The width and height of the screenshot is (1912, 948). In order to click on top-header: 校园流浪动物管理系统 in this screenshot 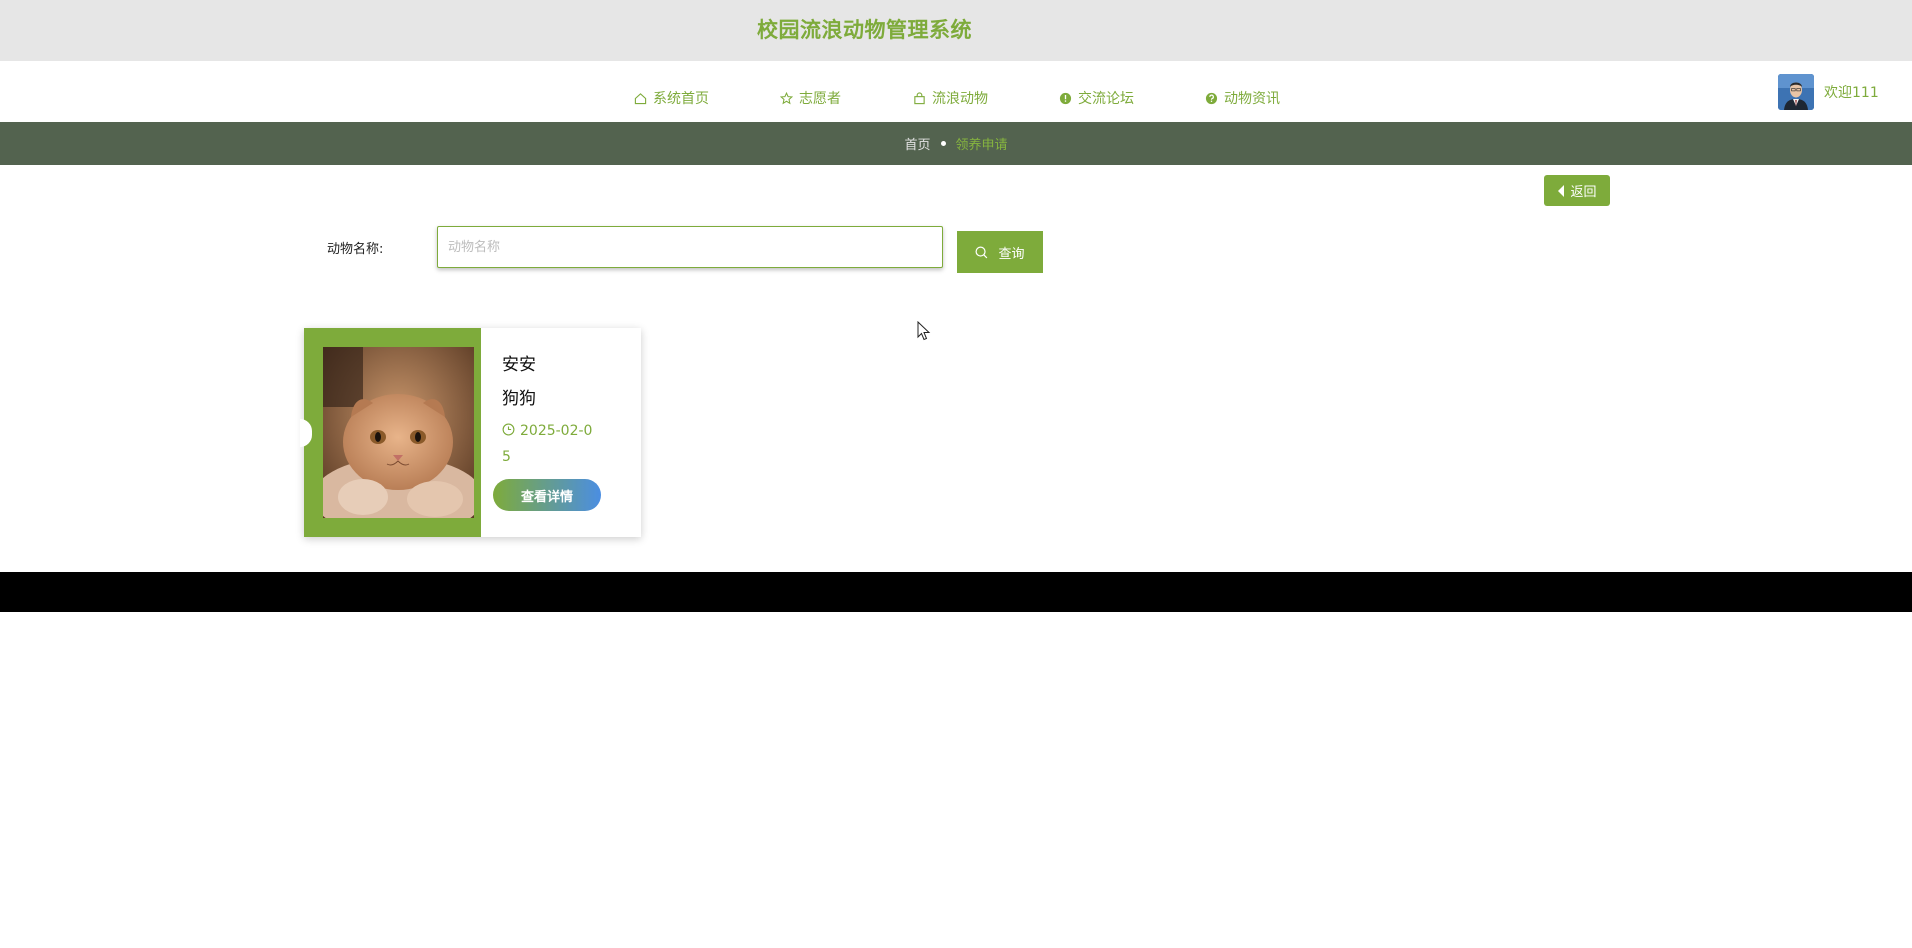, I will do `click(956, 30)`.